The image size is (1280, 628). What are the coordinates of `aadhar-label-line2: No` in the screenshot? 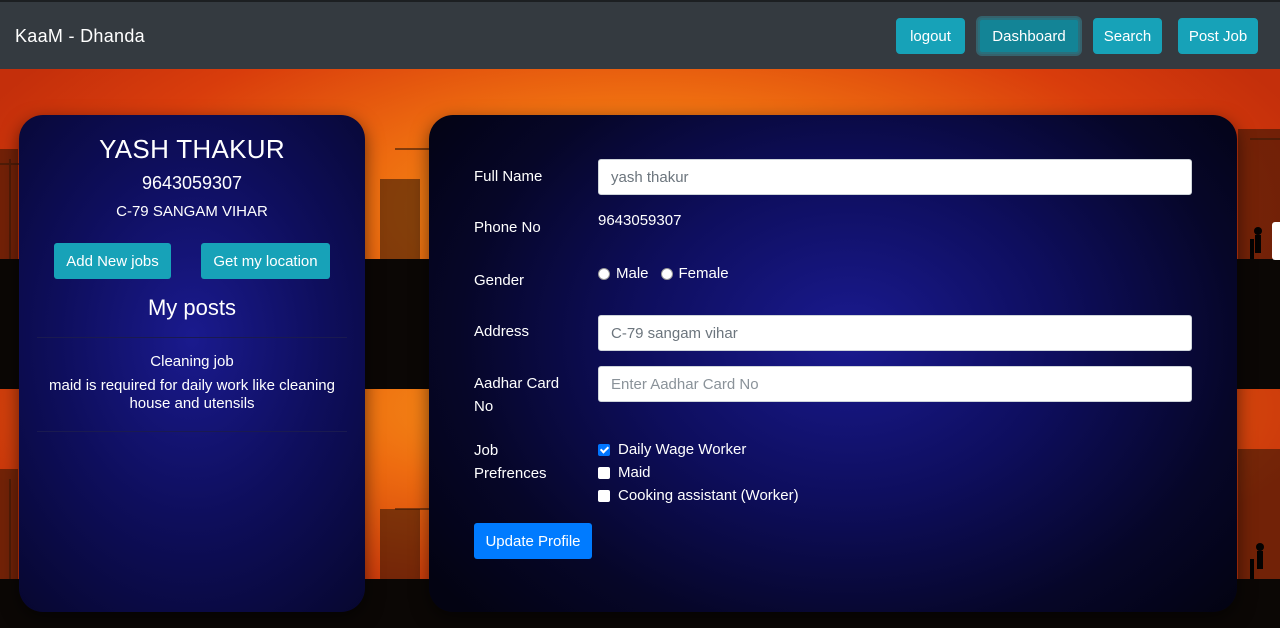 It's located at (484, 406).